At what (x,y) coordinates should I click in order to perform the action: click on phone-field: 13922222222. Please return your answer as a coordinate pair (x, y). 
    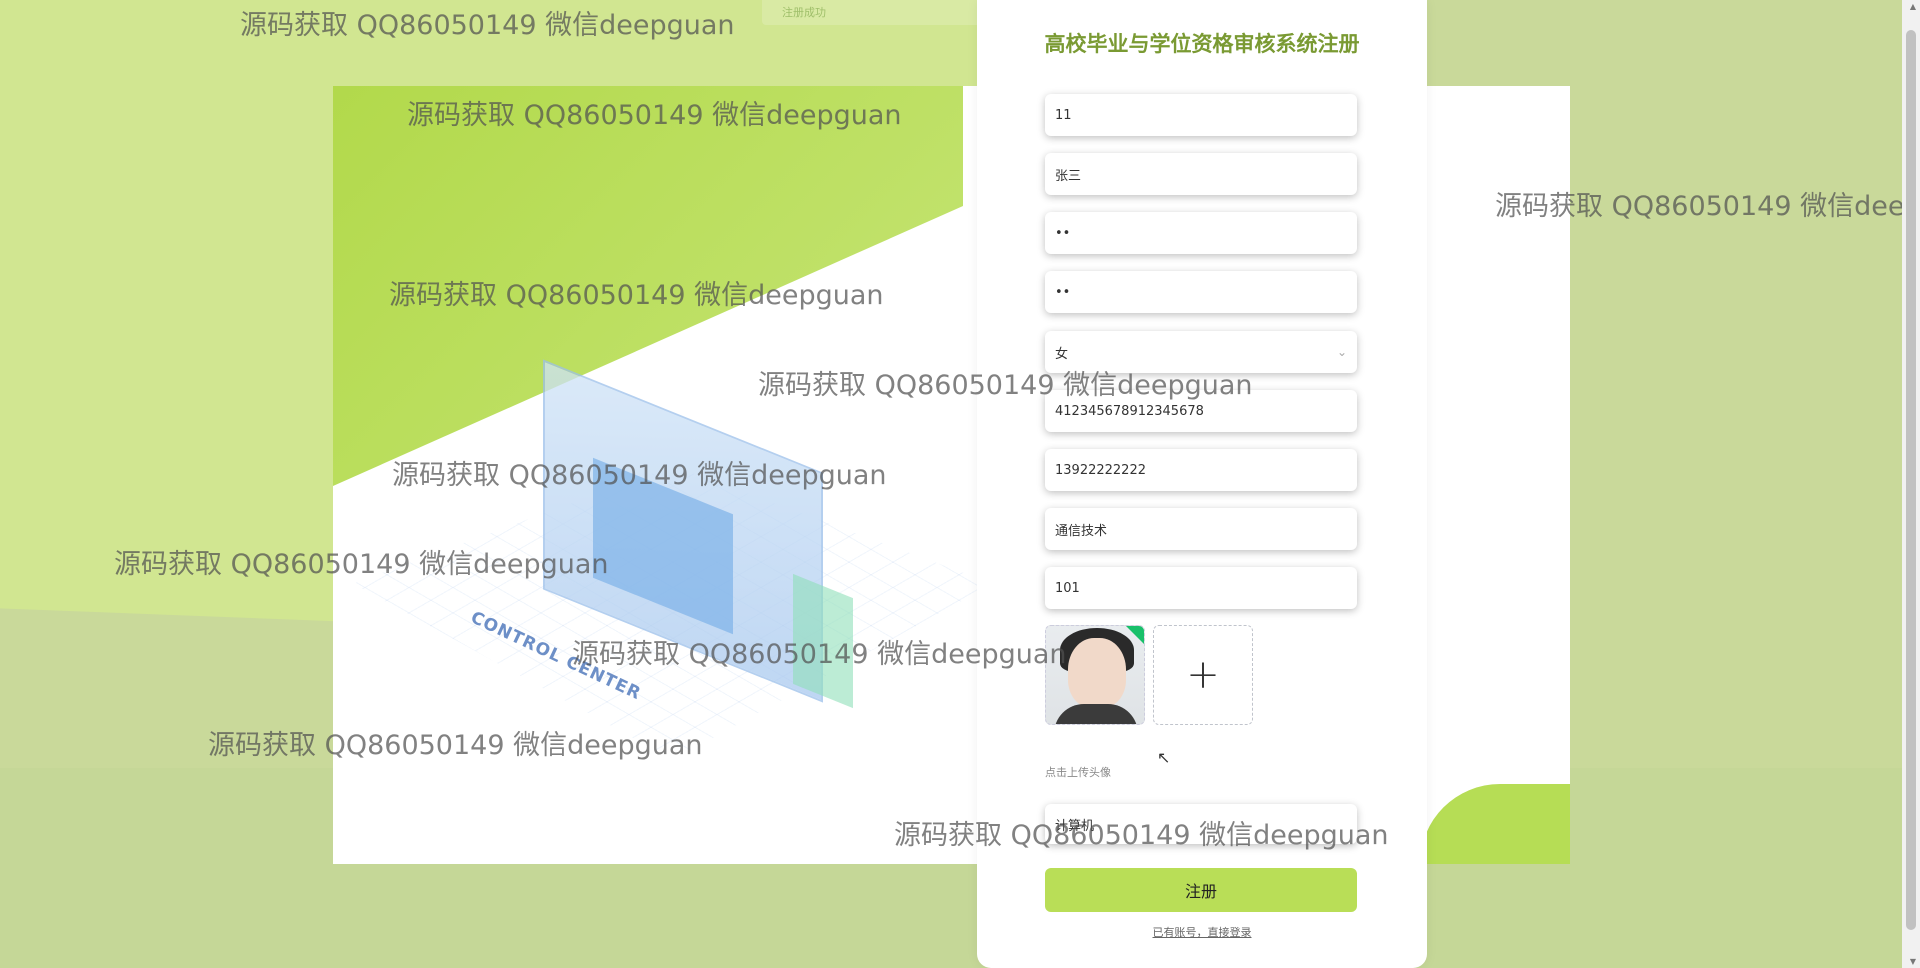
    Looking at the image, I should click on (1201, 470).